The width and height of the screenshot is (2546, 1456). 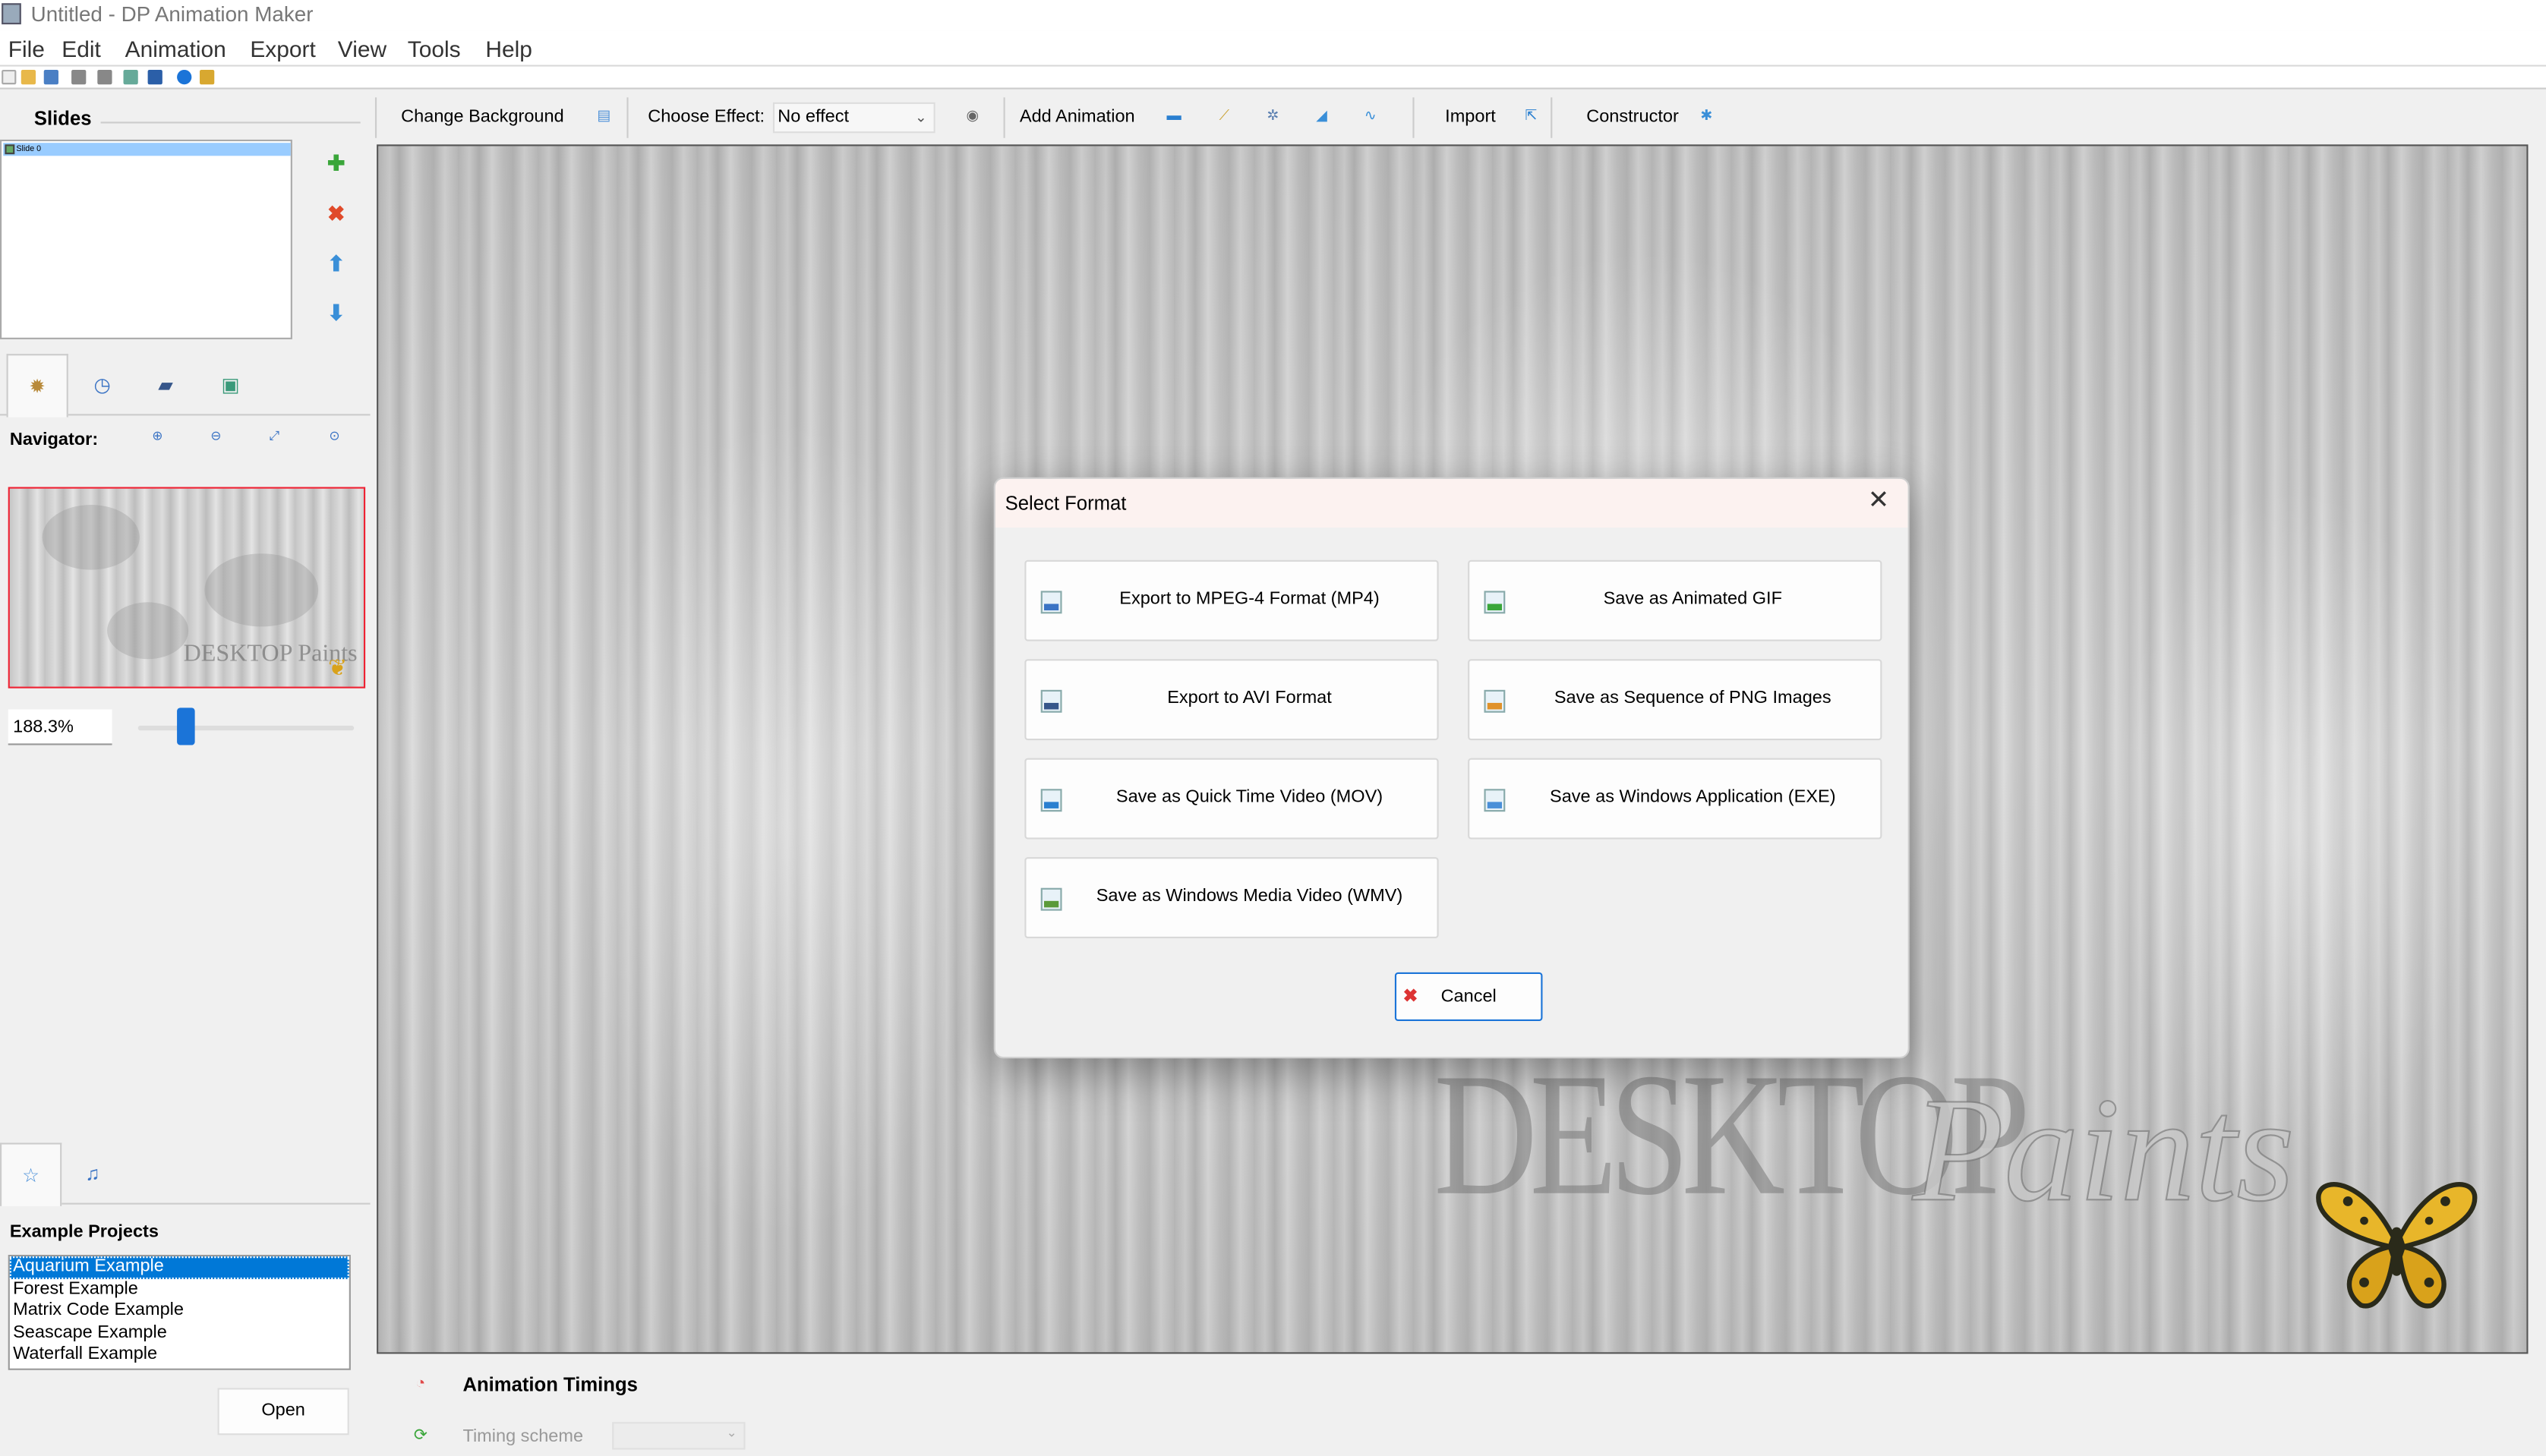 What do you see at coordinates (362, 48) in the screenshot?
I see `menu-view: View` at bounding box center [362, 48].